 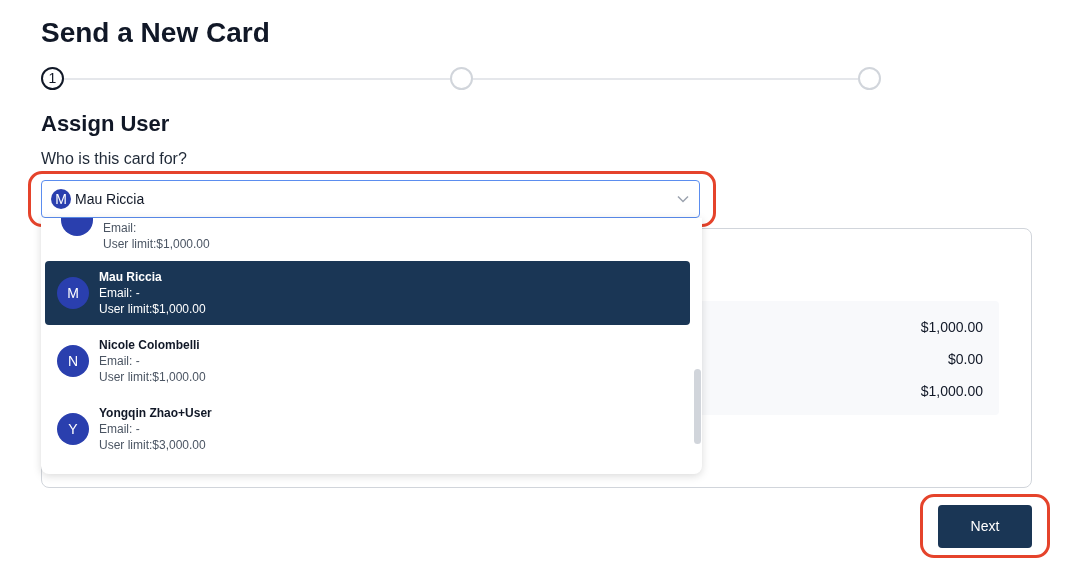 What do you see at coordinates (52, 78) in the screenshot?
I see `step-indicator: 1` at bounding box center [52, 78].